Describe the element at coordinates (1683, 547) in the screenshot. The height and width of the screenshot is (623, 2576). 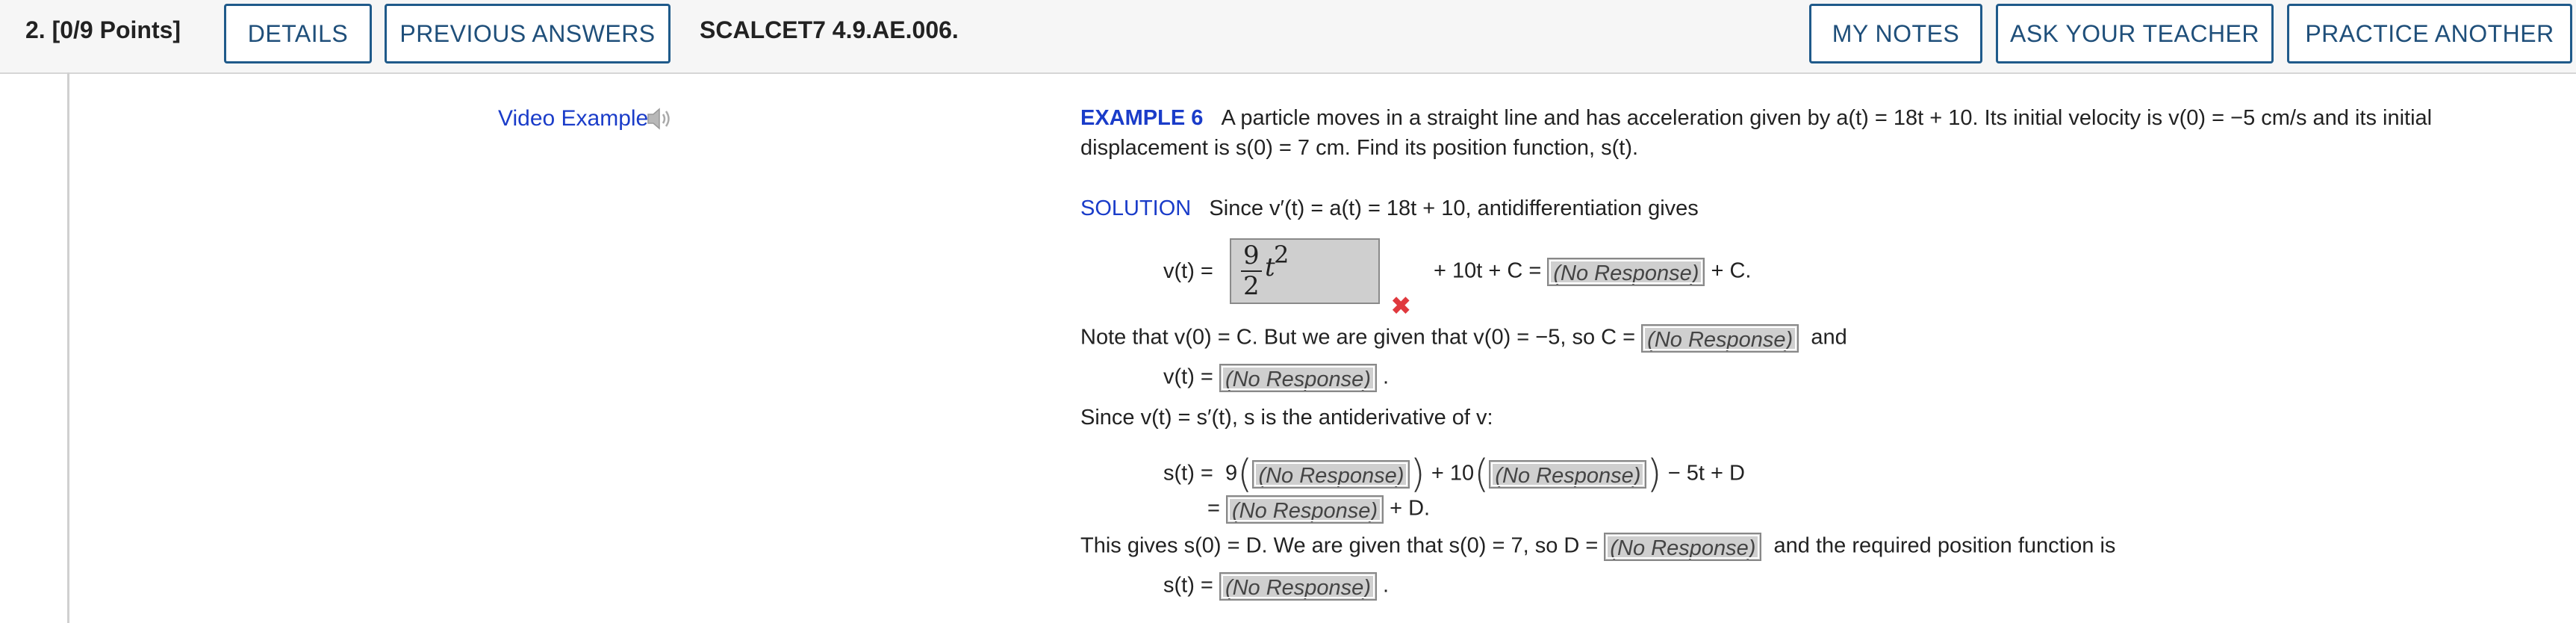
I see `response-box-d: (No Response)` at that location.